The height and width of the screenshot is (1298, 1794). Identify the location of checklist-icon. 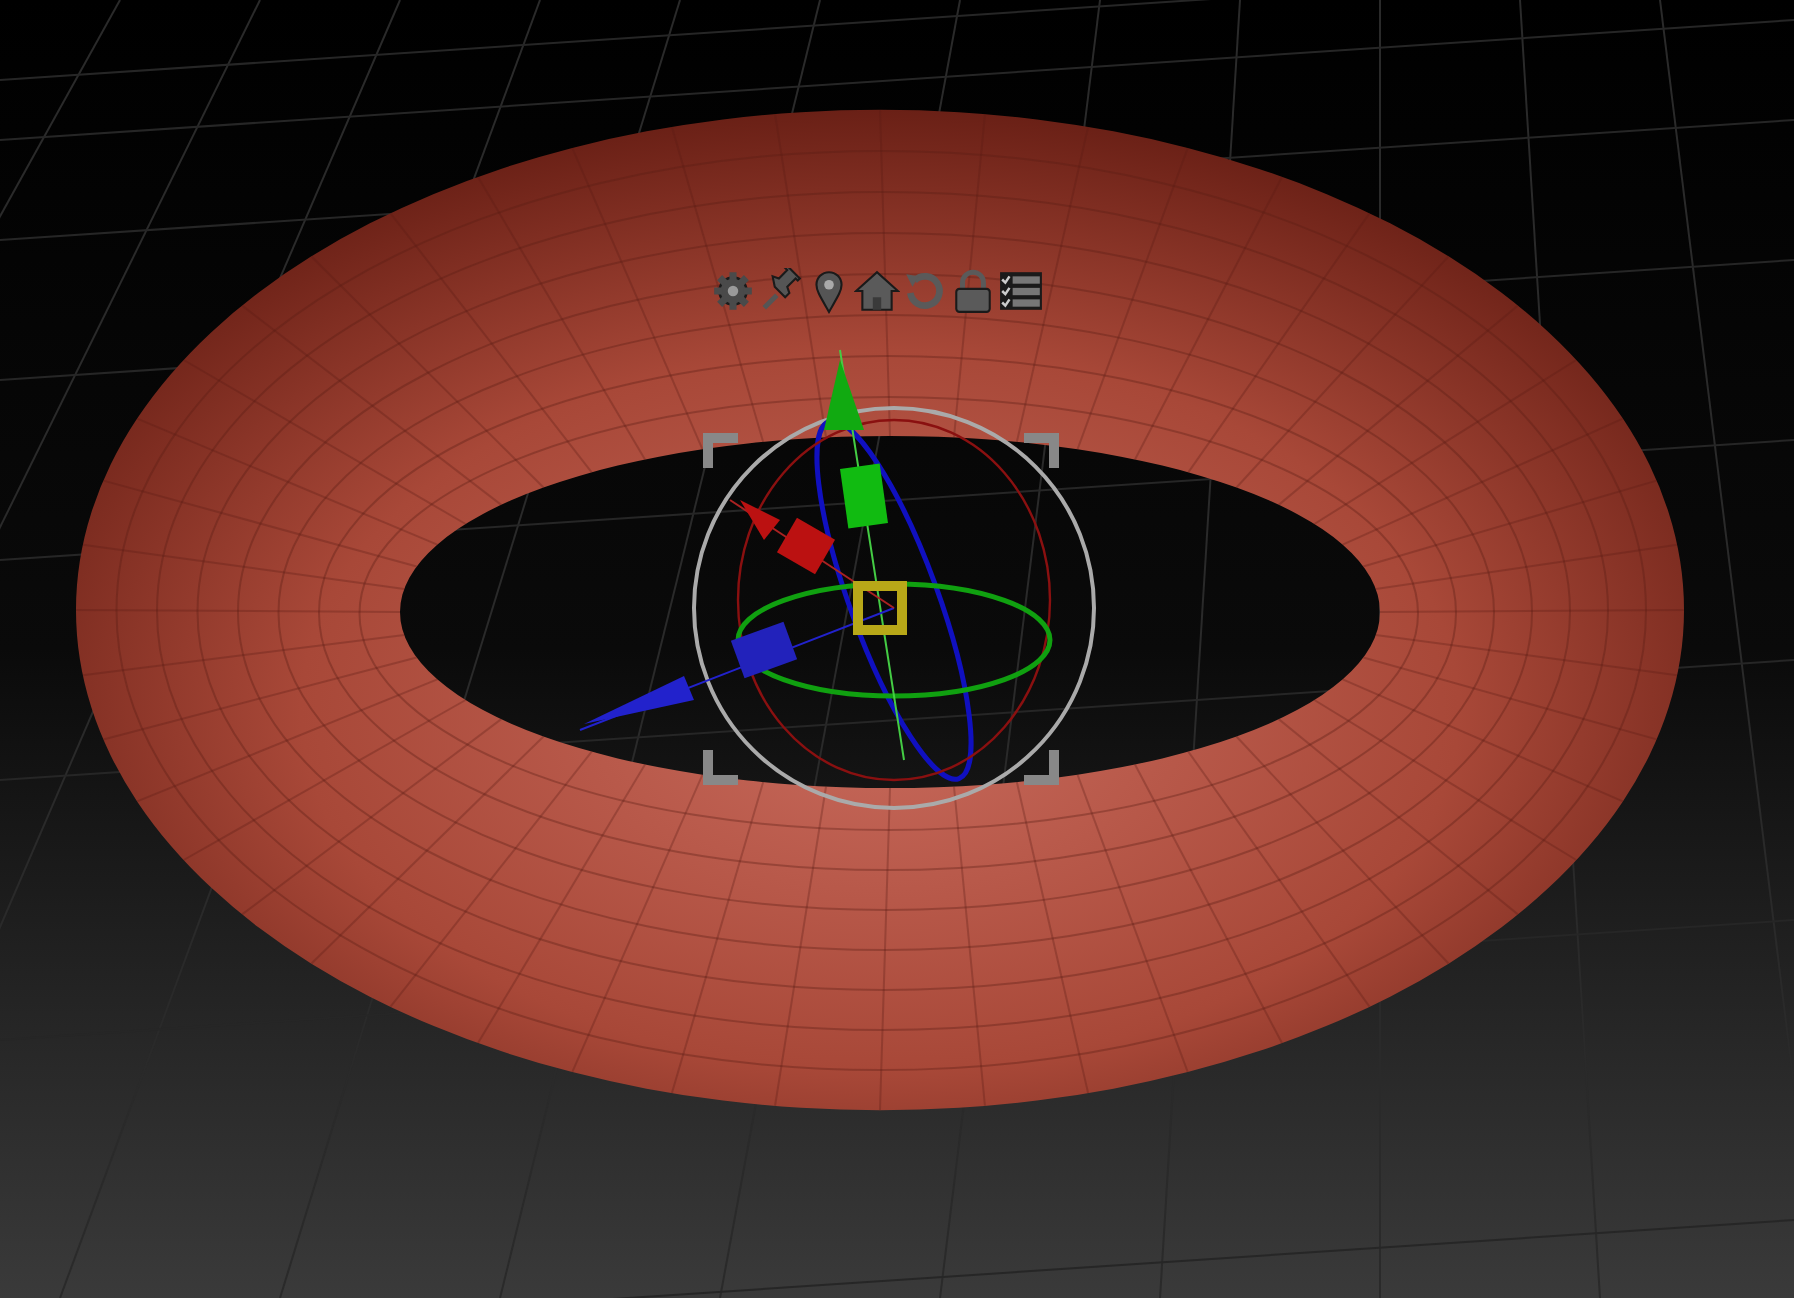
(1021, 291).